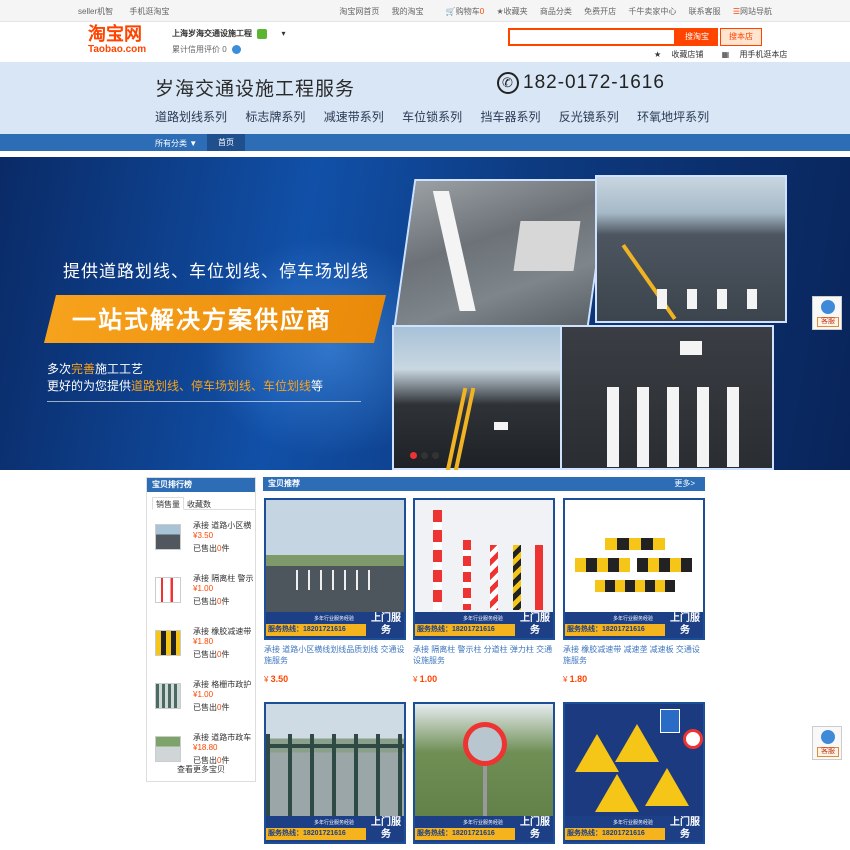 The width and height of the screenshot is (850, 850). Describe the element at coordinates (119, 369) in the screenshot. I see `hero-line-3-c: 施工工艺` at that location.